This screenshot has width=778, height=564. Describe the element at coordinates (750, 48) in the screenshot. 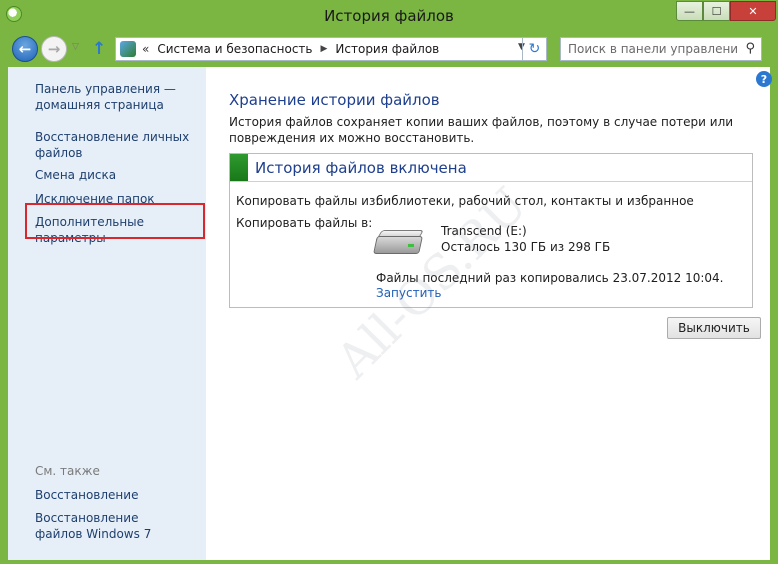

I see `search-icon: ⚲` at that location.